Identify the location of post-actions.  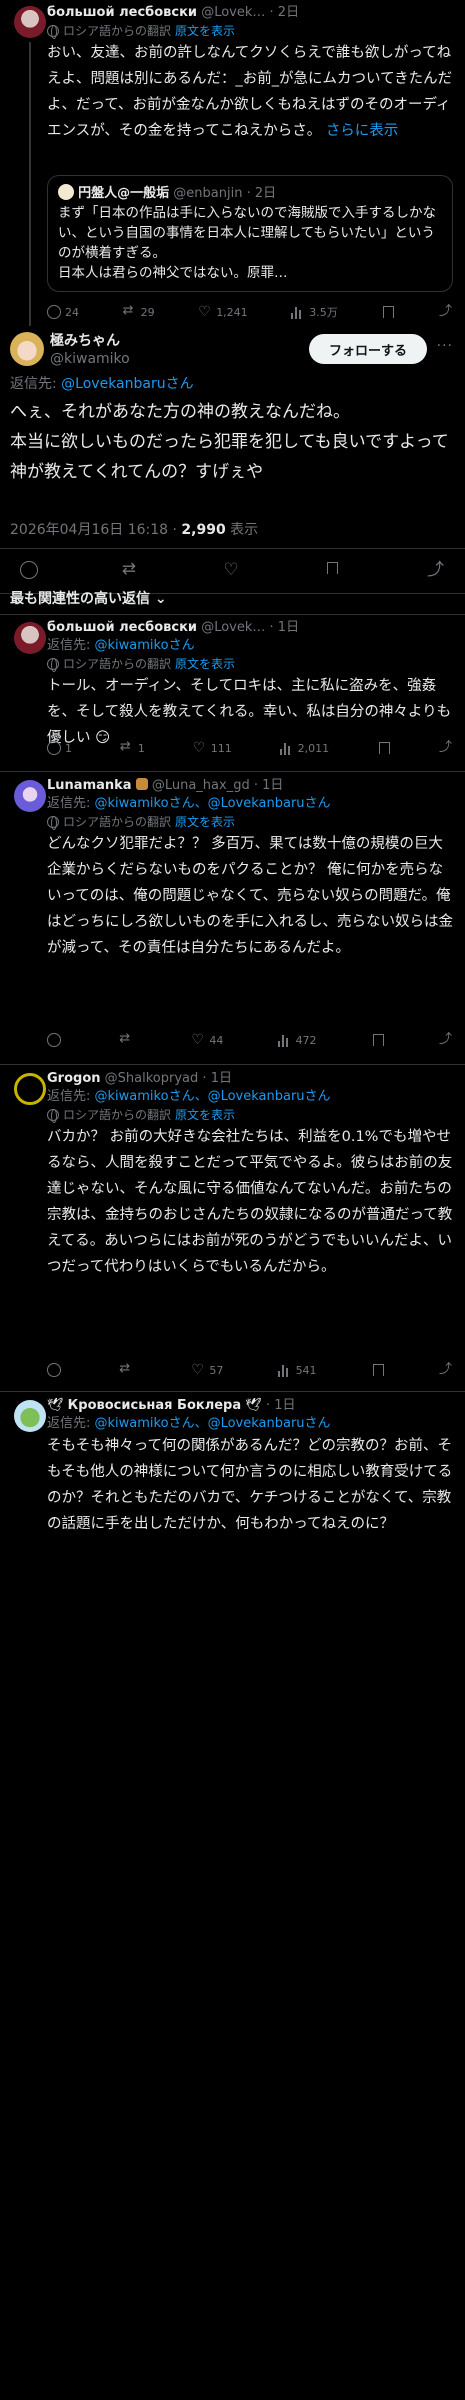
(232, 570).